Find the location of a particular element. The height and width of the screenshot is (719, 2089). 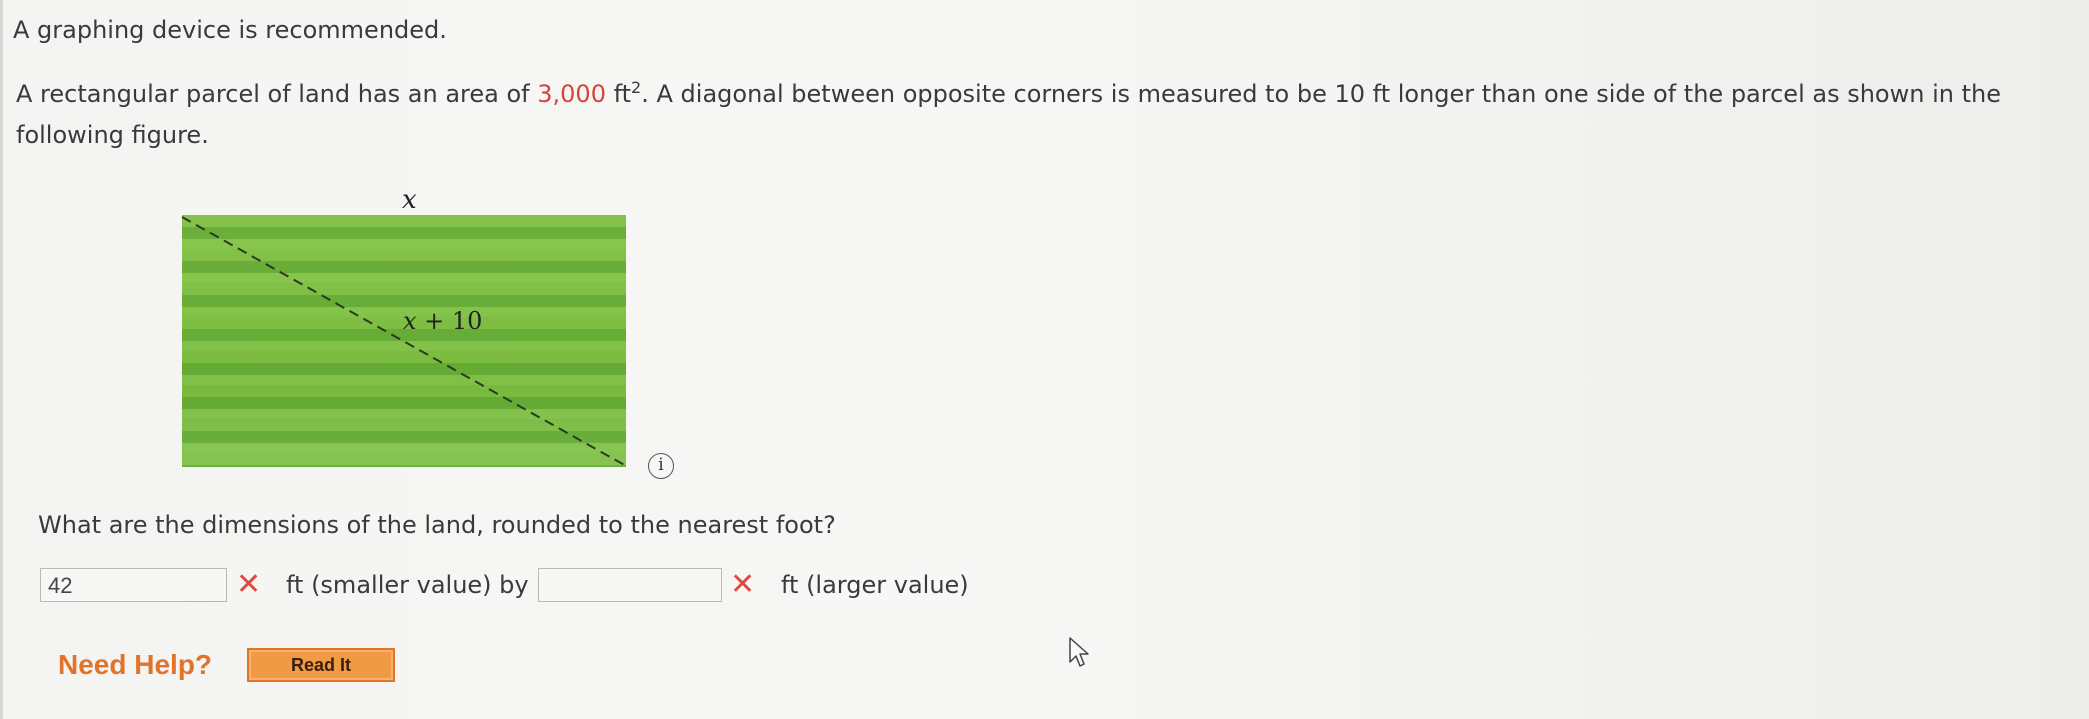

intro-text: A graphing device is recommended. is located at coordinates (230, 30).